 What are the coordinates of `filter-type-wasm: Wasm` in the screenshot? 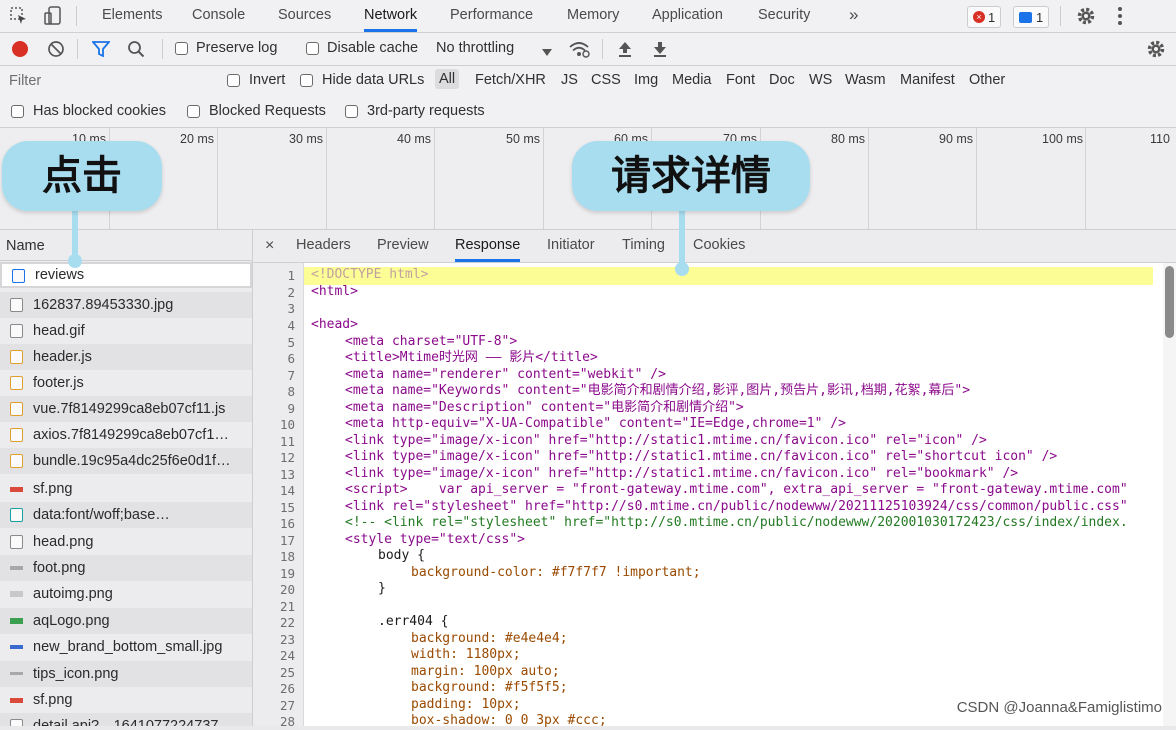 It's located at (865, 80).